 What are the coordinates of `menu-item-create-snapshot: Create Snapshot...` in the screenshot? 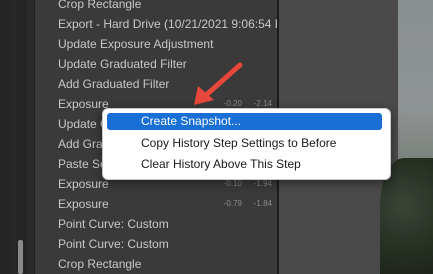 It's located at (244, 121).